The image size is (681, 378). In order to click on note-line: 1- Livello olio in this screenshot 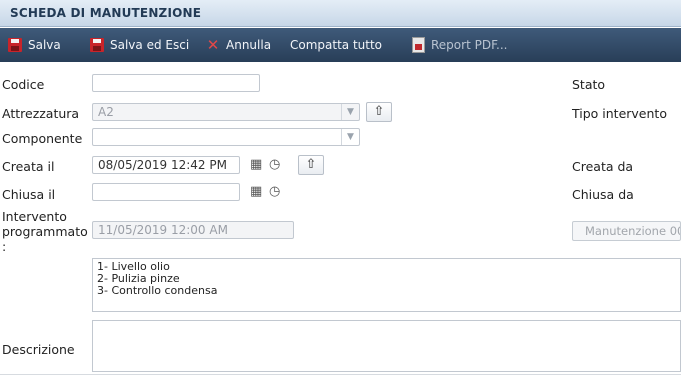, I will do `click(133, 266)`.